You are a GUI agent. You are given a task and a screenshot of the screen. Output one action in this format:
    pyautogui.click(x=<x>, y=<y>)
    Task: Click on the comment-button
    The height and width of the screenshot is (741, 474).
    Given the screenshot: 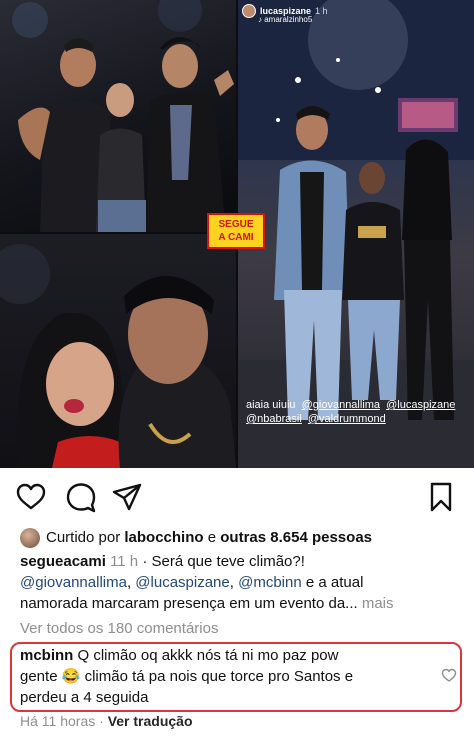 What is the action you would take?
    pyautogui.click(x=81, y=497)
    